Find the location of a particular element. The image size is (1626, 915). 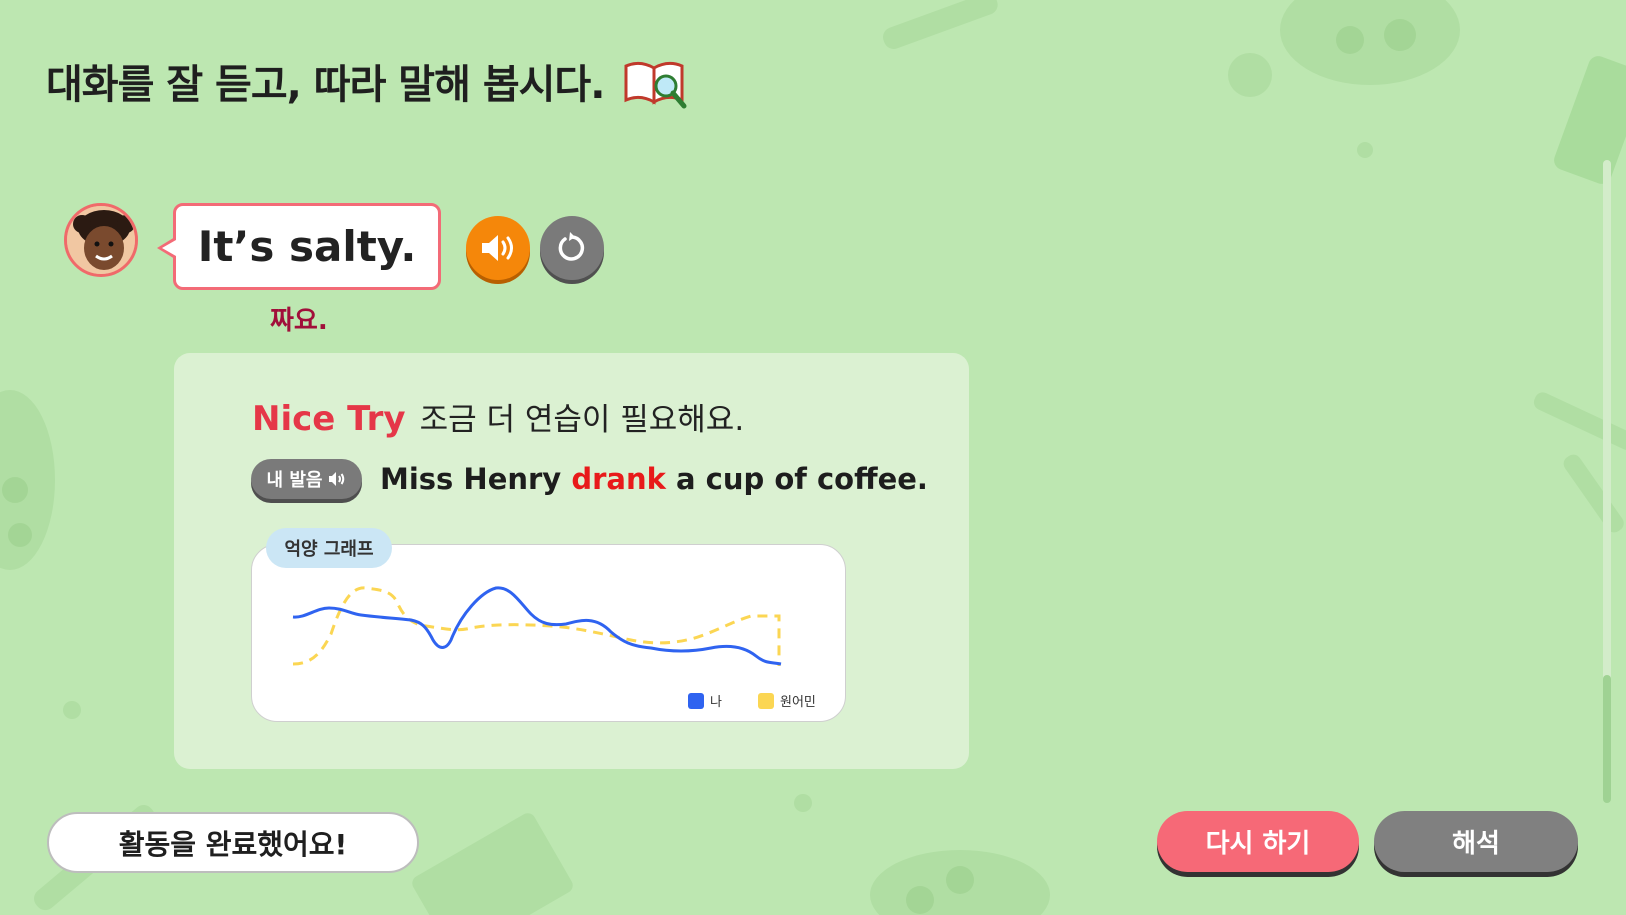

interpretation-button: 해석 is located at coordinates (1476, 841).